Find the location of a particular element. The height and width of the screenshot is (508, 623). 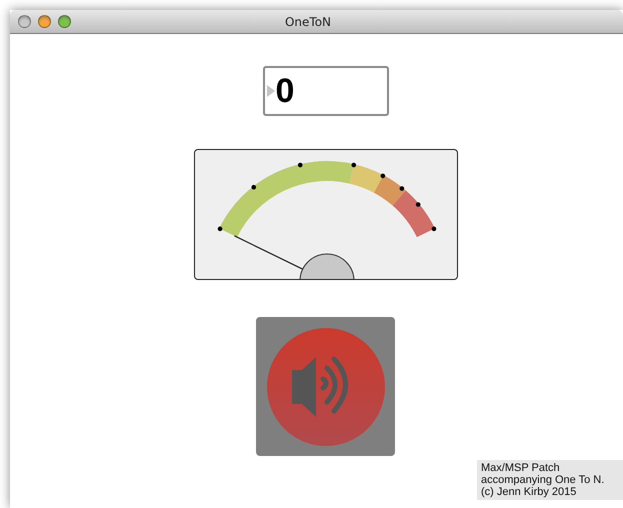

gauge-needle is located at coordinates (268, 252).